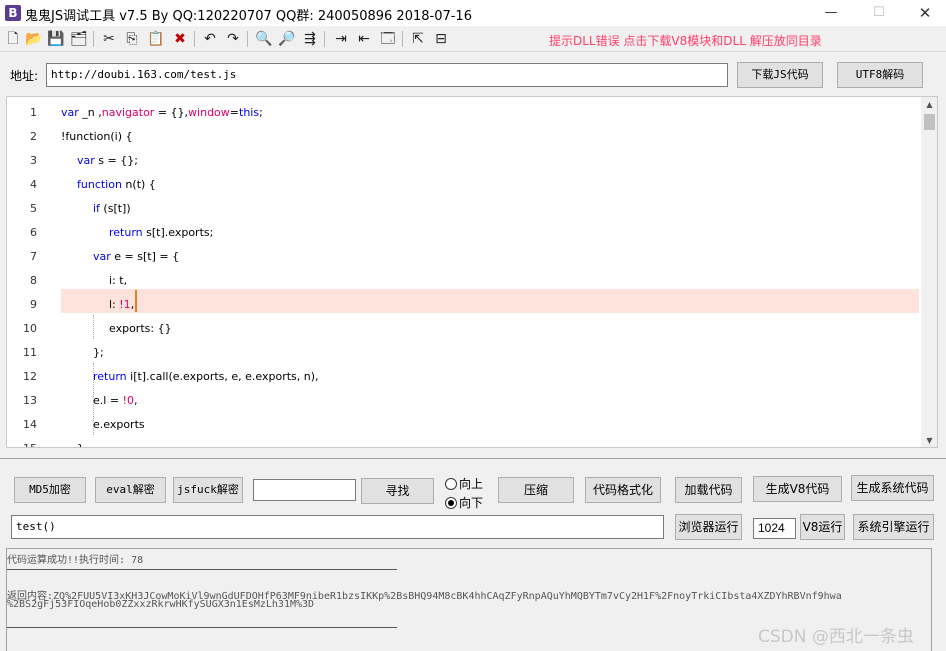  I want to click on code-token: =, so click(234, 112).